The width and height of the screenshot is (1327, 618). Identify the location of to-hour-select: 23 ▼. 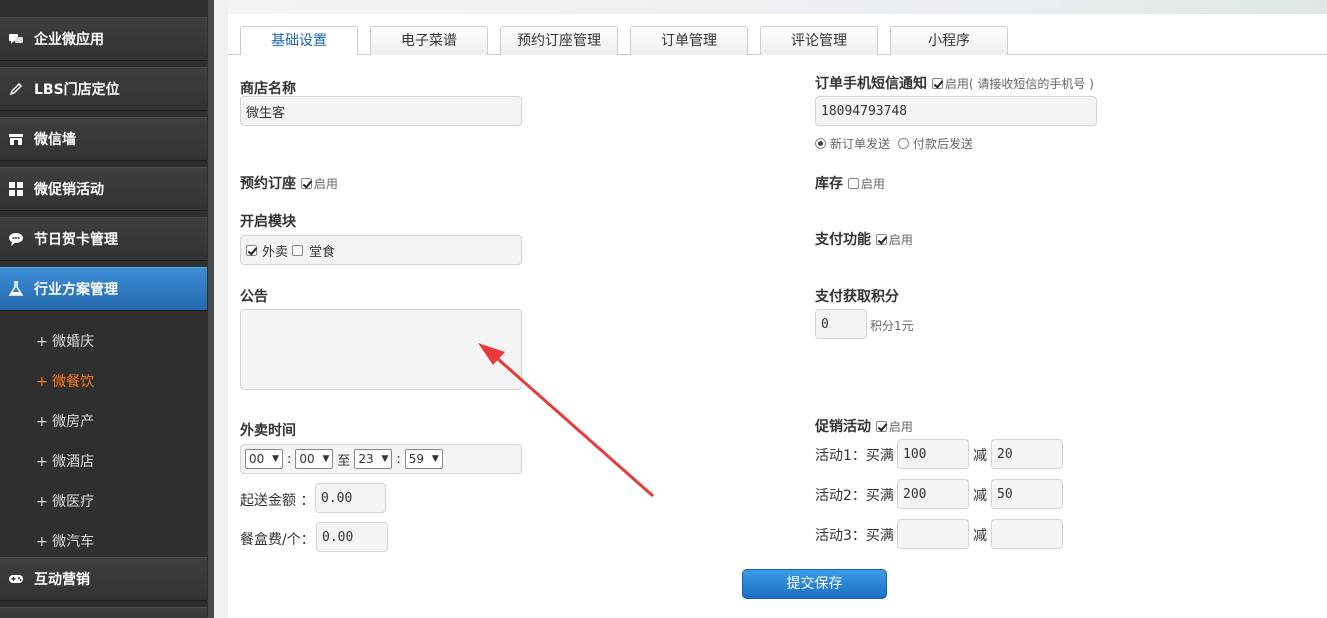
(373, 459).